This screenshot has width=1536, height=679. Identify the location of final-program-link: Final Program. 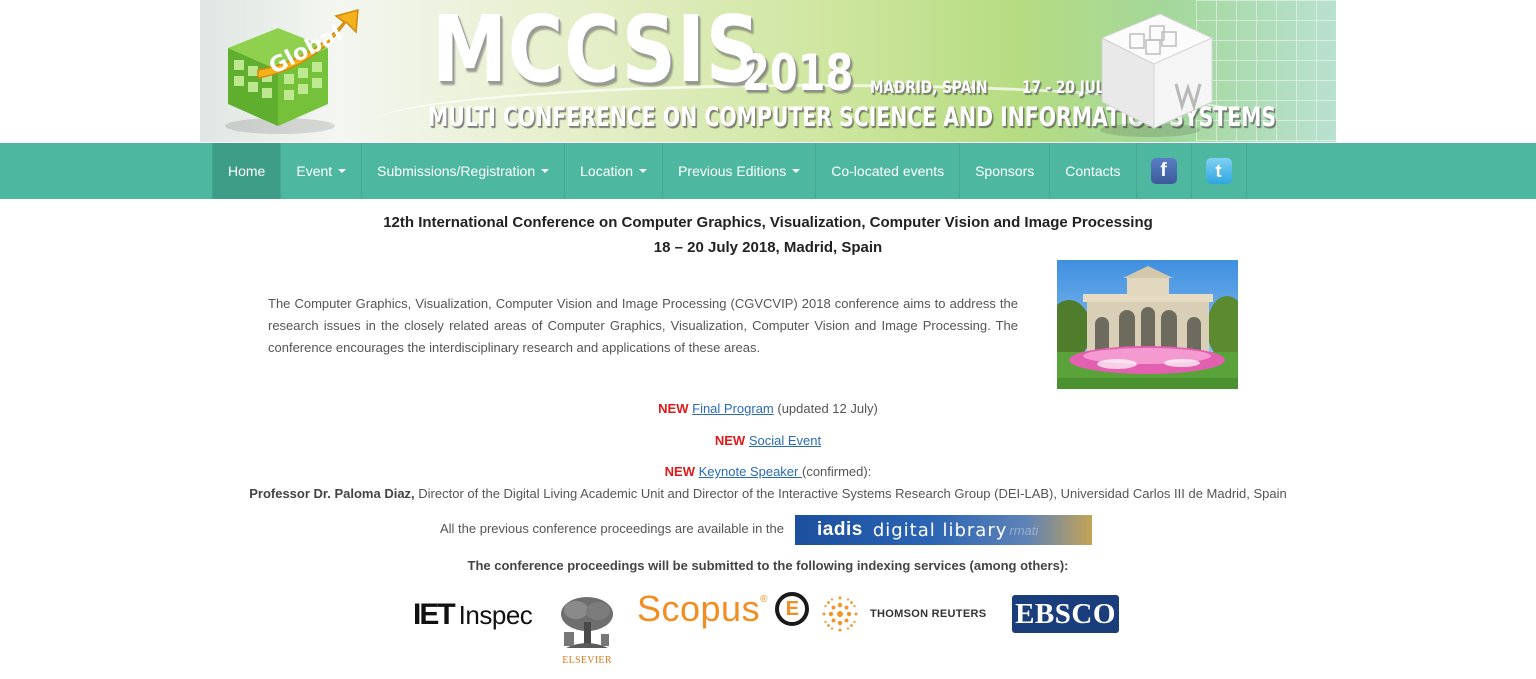
(733, 408).